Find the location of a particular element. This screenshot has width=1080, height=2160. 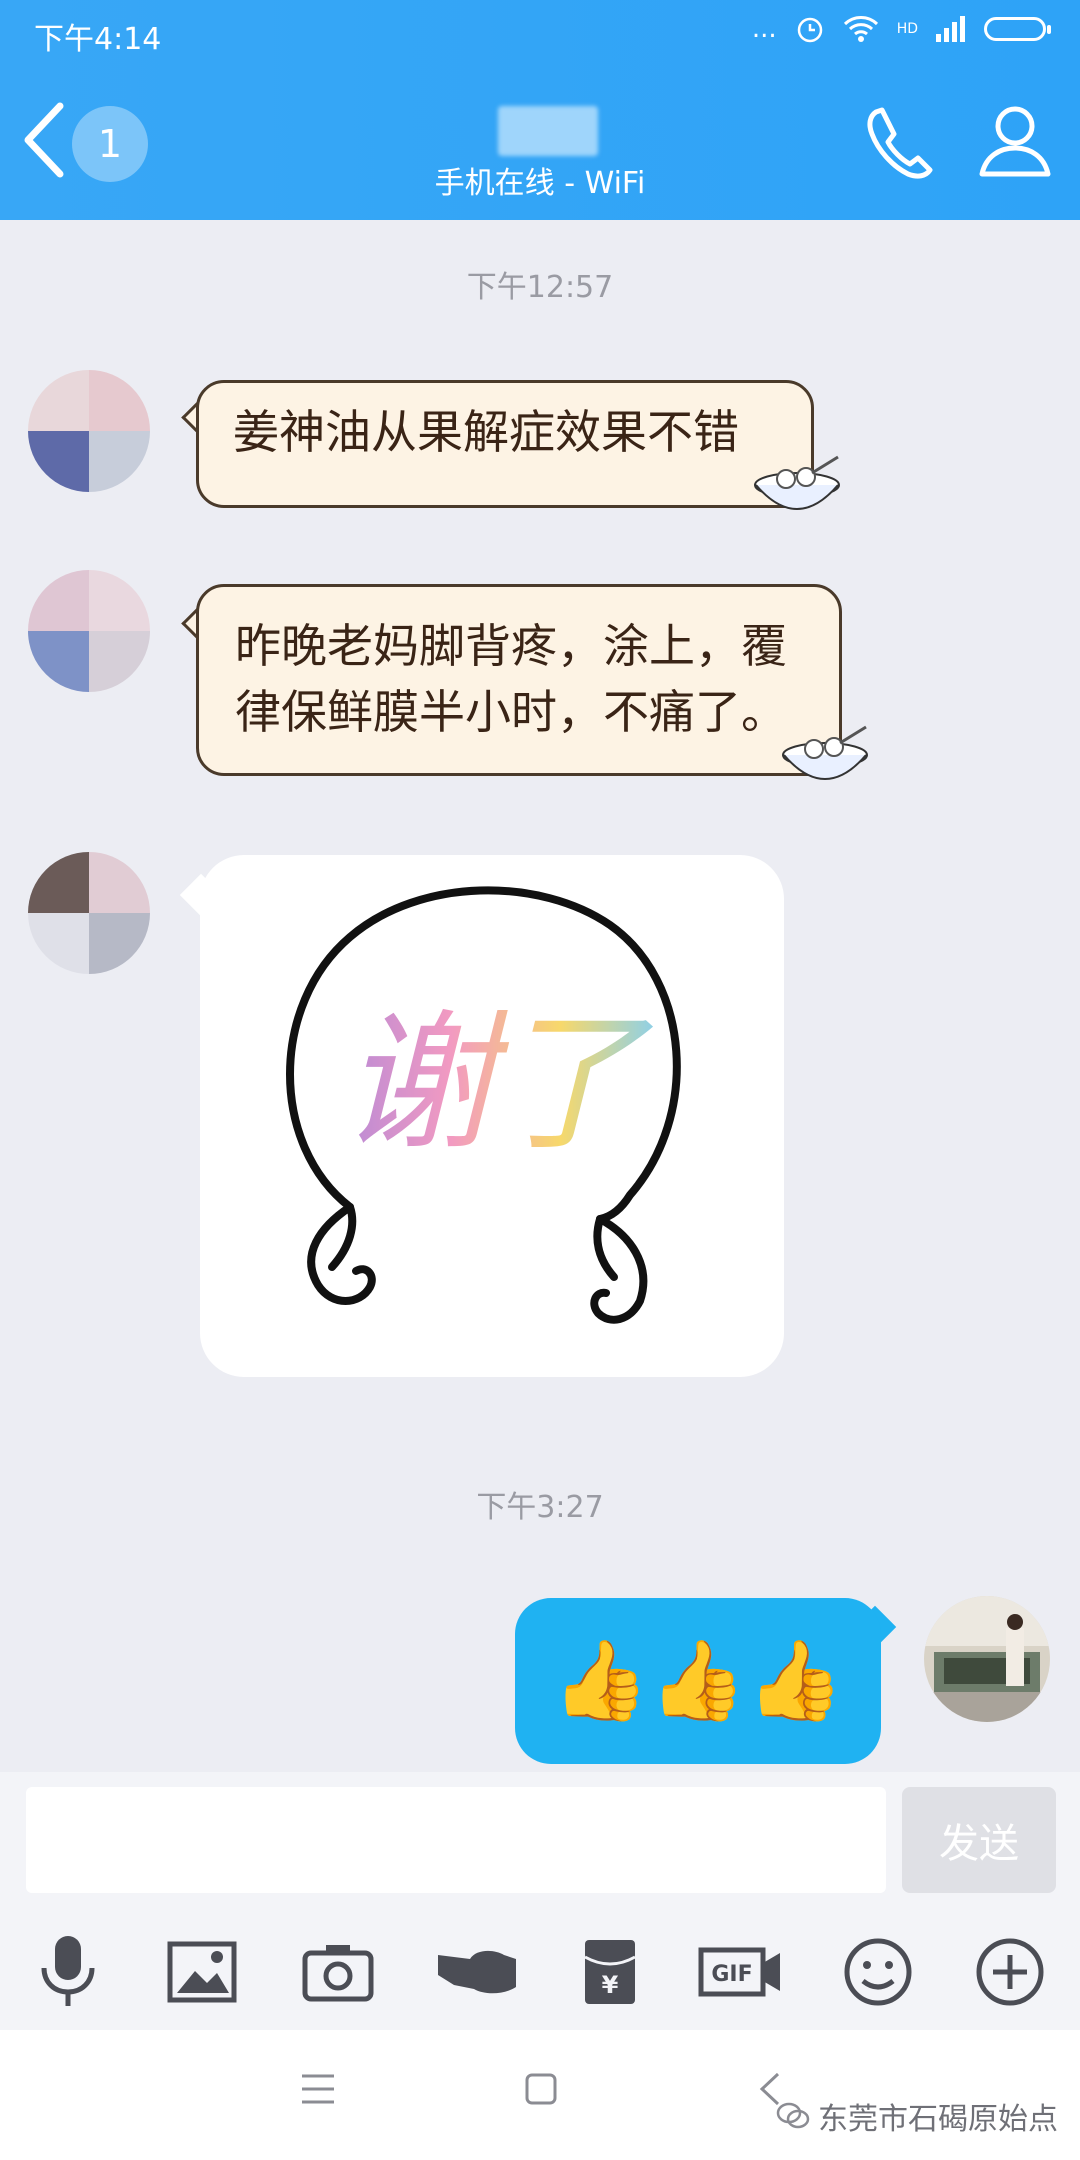

emoji-icon is located at coordinates (878, 1972).